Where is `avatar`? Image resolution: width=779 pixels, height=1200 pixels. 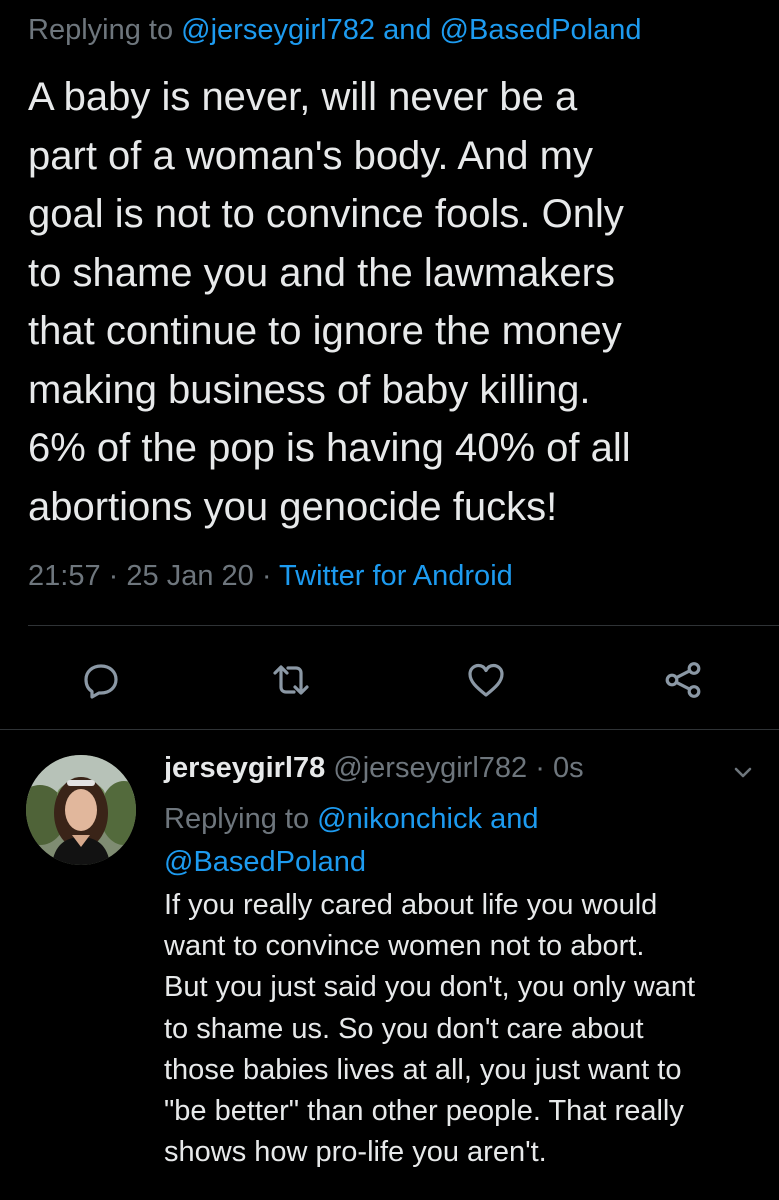
avatar is located at coordinates (81, 810).